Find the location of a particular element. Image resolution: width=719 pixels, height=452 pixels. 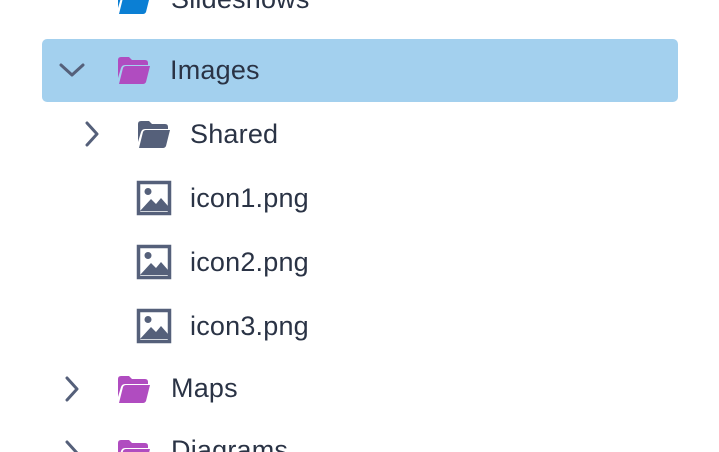

tree-item-label: Shared is located at coordinates (234, 134).